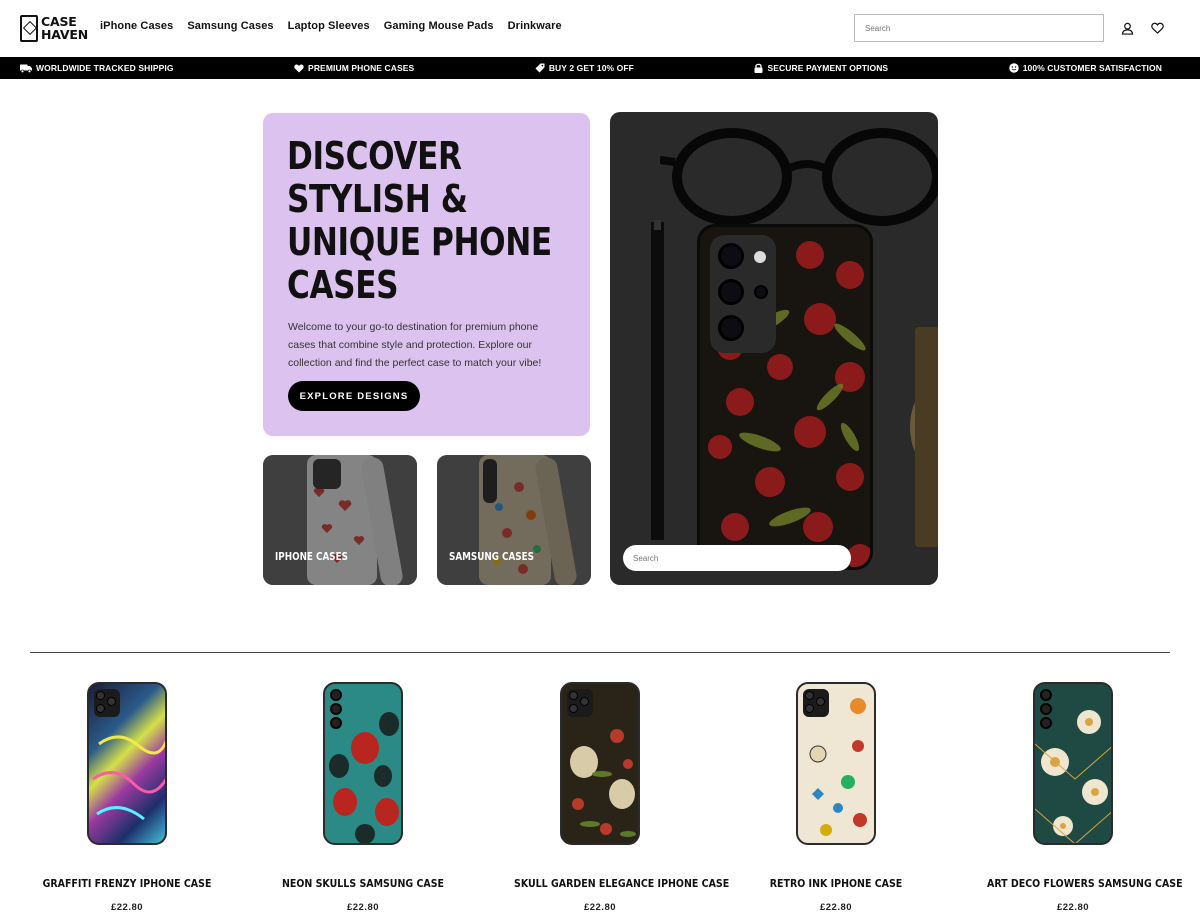 This screenshot has height=923, width=1200. Describe the element at coordinates (127, 763) in the screenshot. I see `product-image-graffiti` at that location.